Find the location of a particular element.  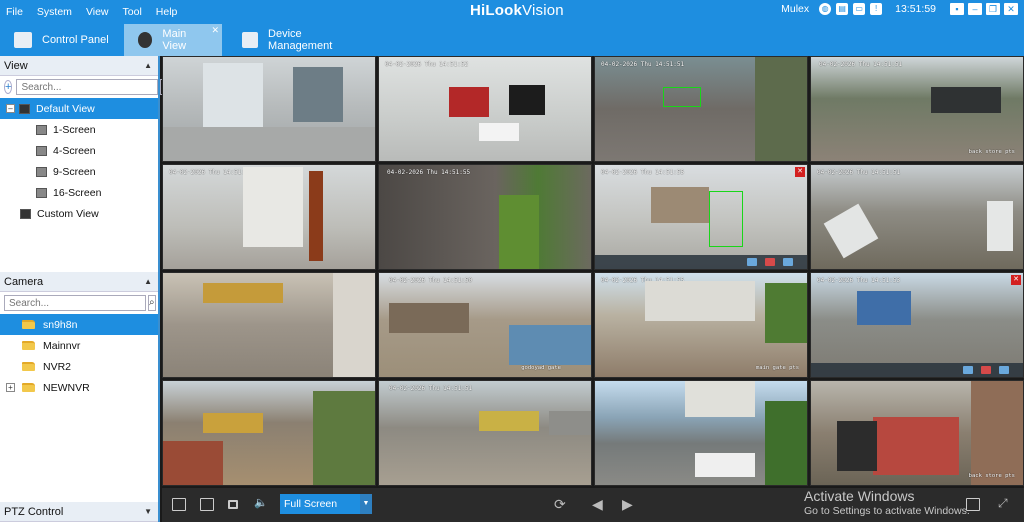

screen-mode-select: Full Screen ▼ is located at coordinates (326, 504).